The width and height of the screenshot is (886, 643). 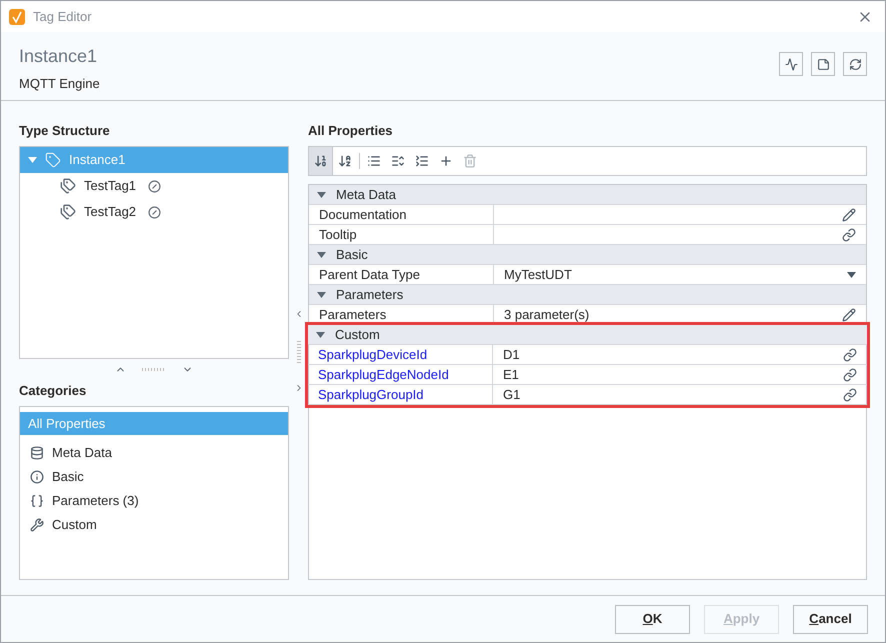 What do you see at coordinates (446, 161) in the screenshot?
I see `add-icon` at bounding box center [446, 161].